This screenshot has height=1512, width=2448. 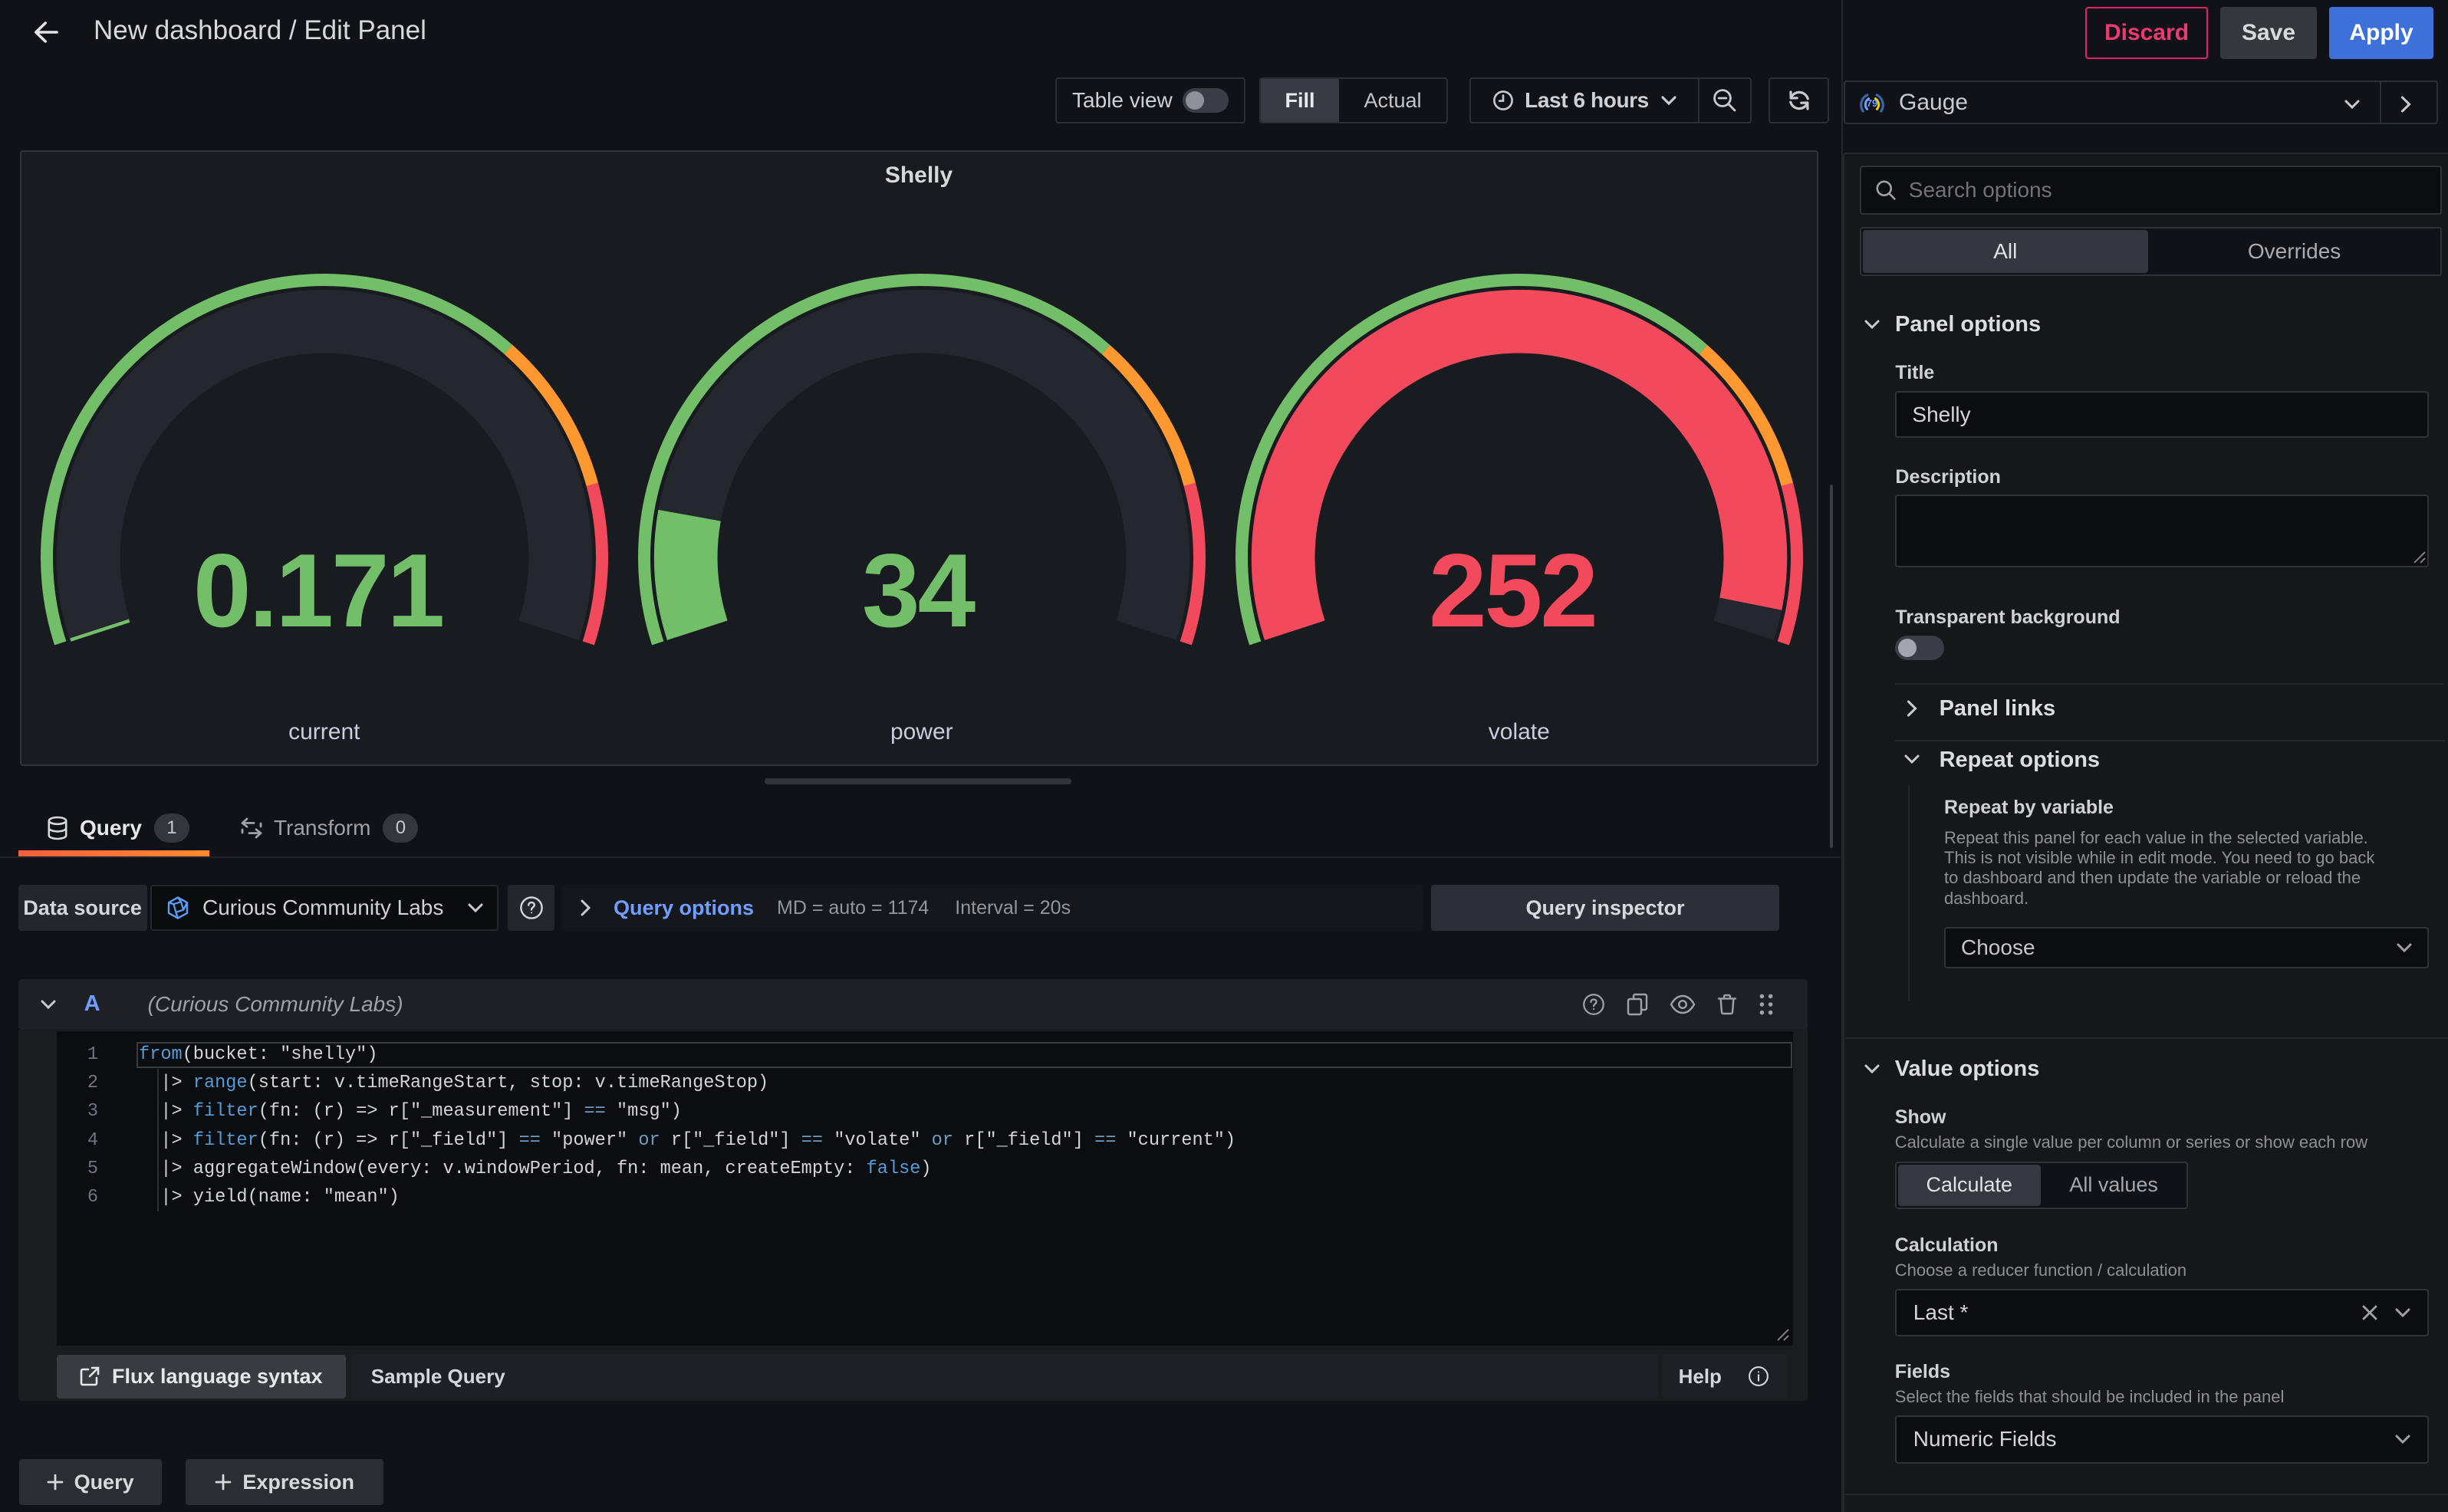 I want to click on svg-text: 79, so click(x=1872, y=103).